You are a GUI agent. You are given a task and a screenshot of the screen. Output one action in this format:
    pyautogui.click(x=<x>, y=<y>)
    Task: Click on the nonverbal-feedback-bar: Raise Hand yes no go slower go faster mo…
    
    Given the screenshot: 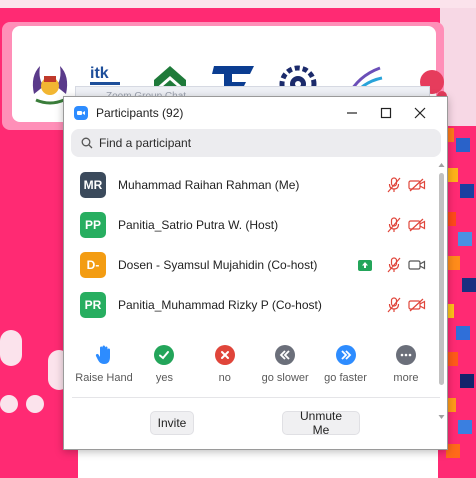 What is the action you would take?
    pyautogui.click(x=255, y=369)
    